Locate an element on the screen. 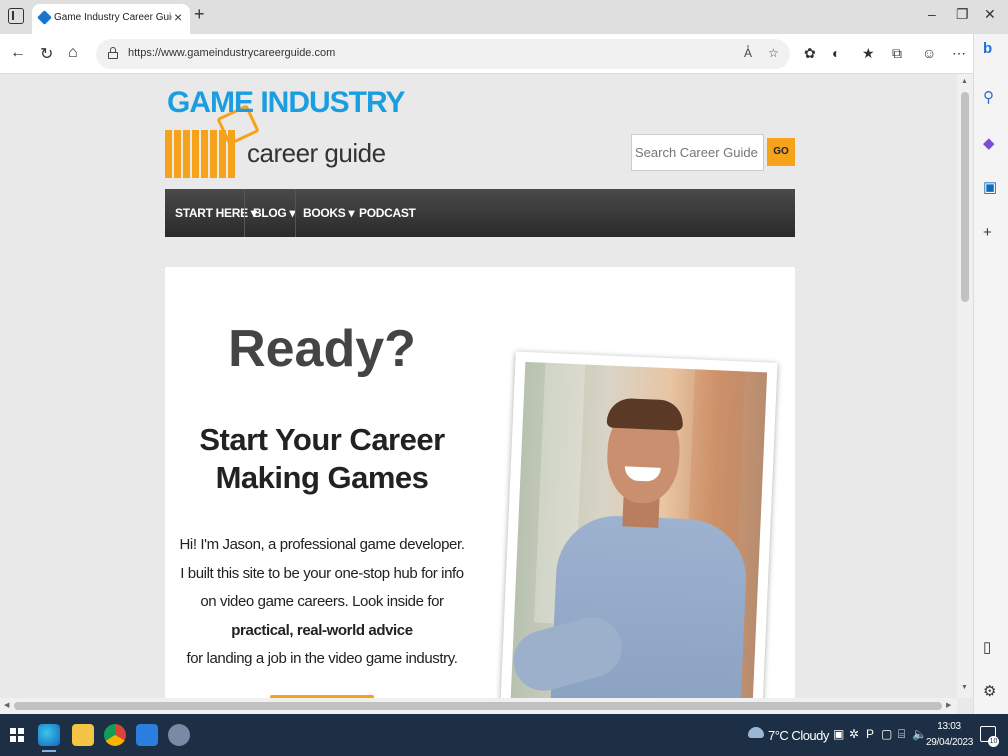  horizontal-scrollbar: ◀ ▶ is located at coordinates (478, 706).